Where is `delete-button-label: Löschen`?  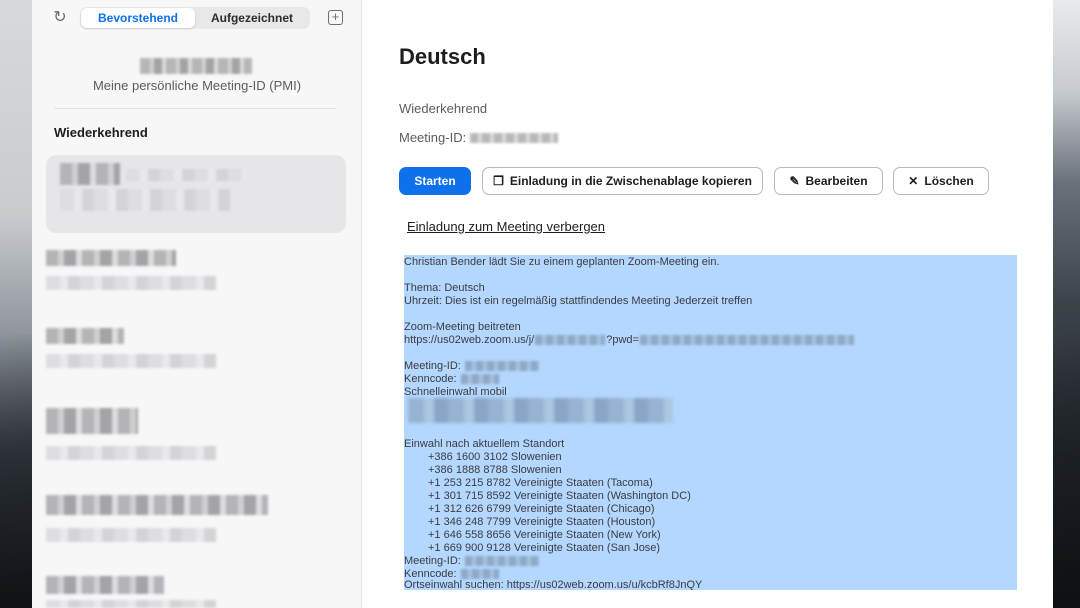
delete-button-label: Löschen is located at coordinates (949, 181).